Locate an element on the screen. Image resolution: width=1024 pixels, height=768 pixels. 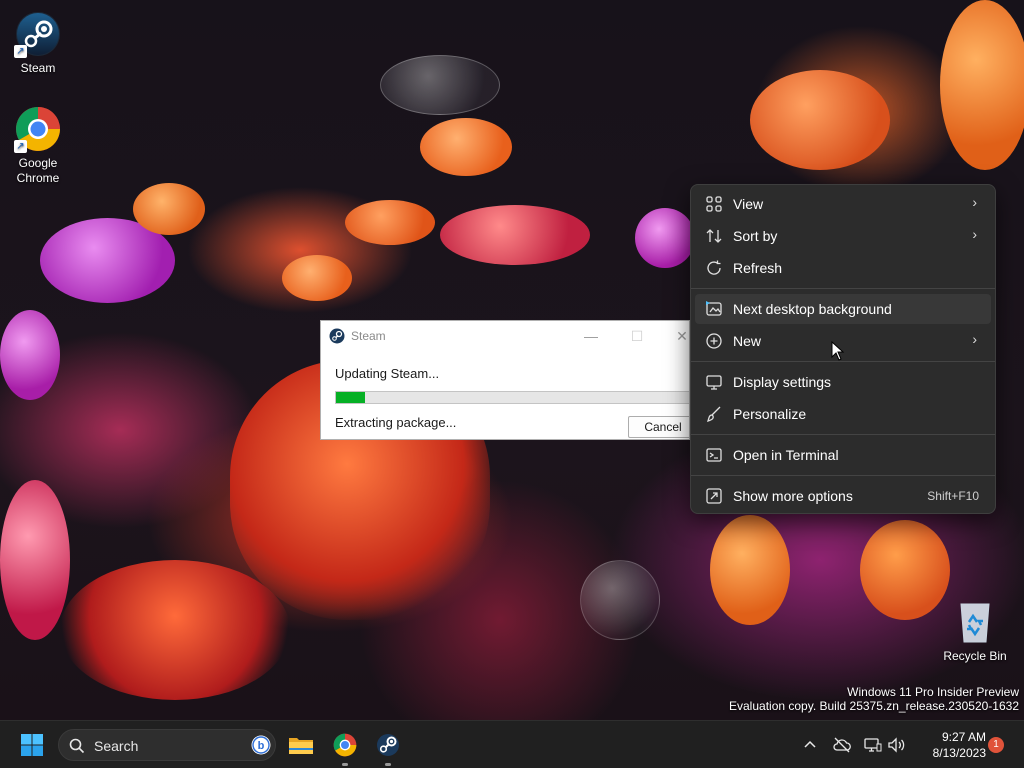
maximize-button: ☐ is located at coordinates (637, 336).